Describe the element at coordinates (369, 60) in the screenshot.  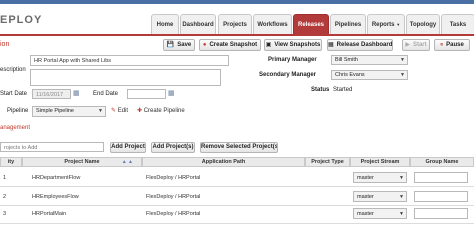
I see `primary-manager-select: Bill Smith ▼` at that location.